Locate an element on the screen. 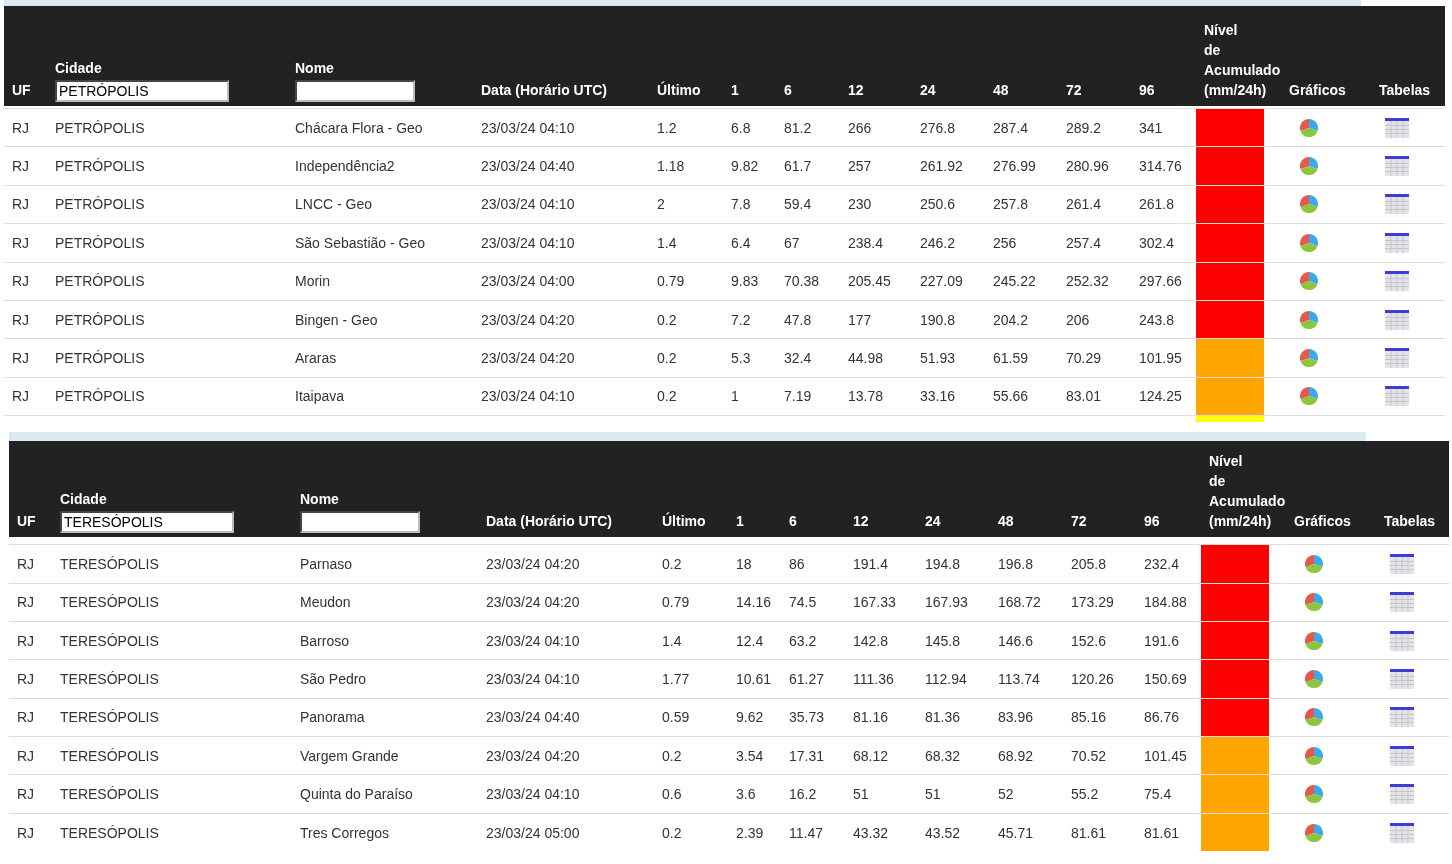  table-cell: 280.96 is located at coordinates (1087, 166).